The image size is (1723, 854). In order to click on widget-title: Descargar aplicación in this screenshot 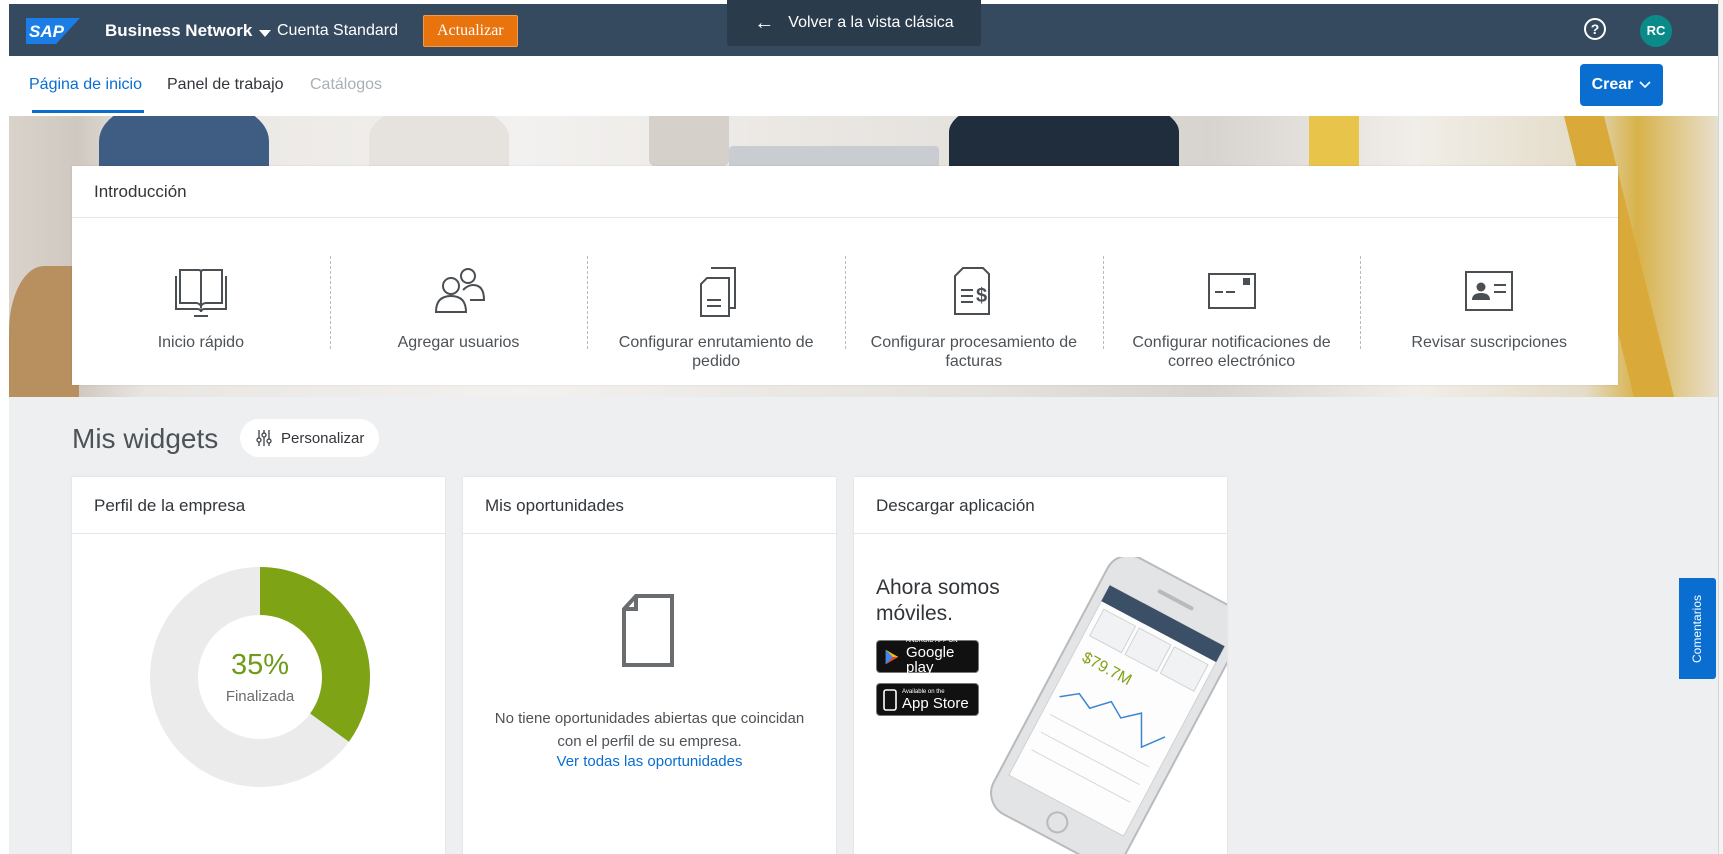, I will do `click(1040, 505)`.